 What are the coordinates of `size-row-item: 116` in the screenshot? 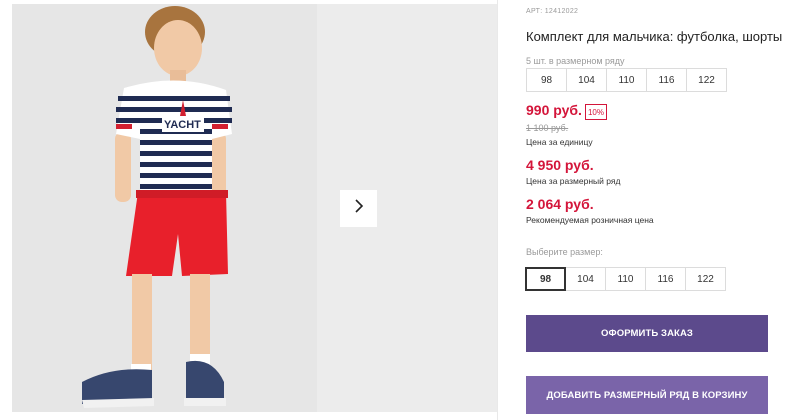 It's located at (666, 80).